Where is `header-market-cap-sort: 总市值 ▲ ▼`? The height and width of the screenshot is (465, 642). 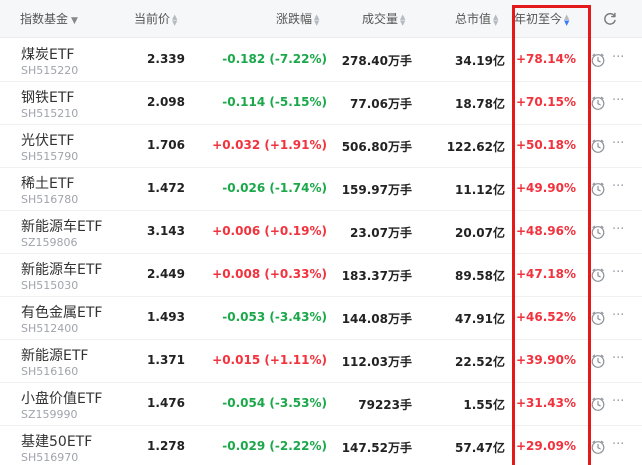 header-market-cap-sort: 总市值 ▲ ▼ is located at coordinates (477, 19).